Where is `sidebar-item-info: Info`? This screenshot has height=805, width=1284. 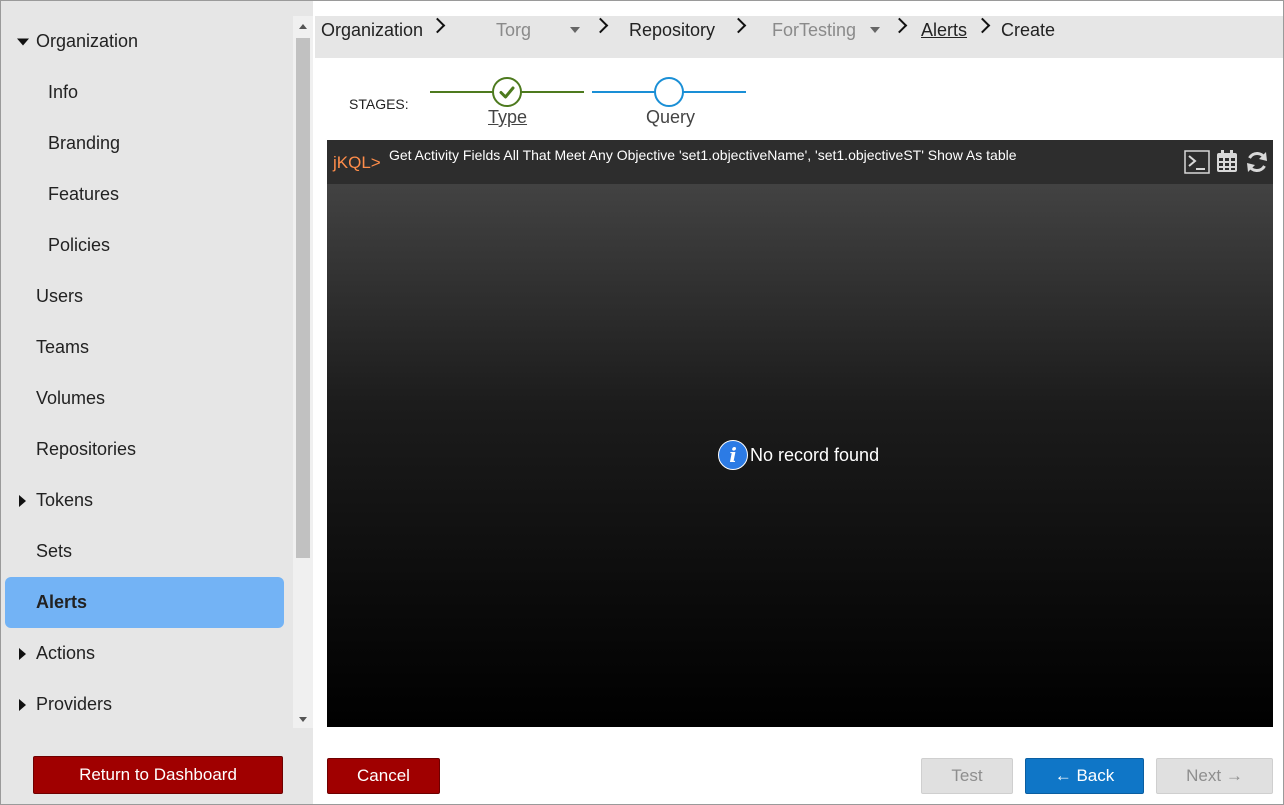 sidebar-item-info: Info is located at coordinates (147, 92).